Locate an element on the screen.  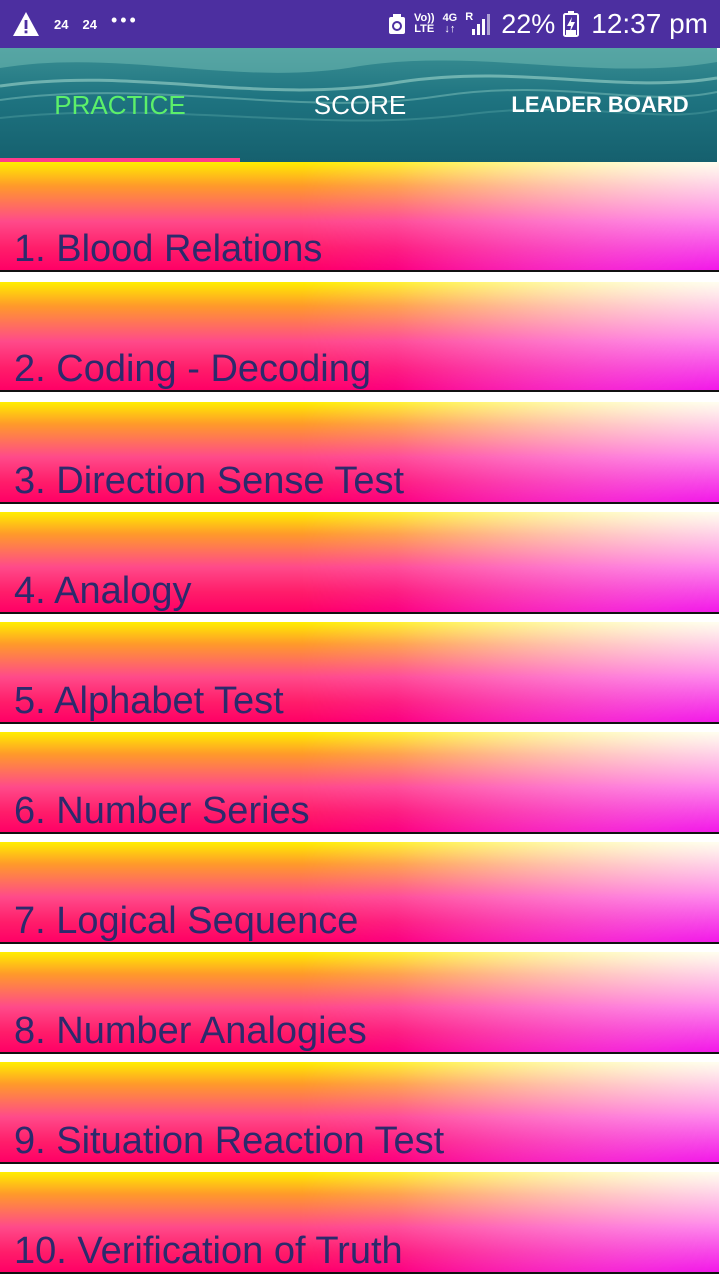
list-item-label: 9. Situation Reaction Test is located at coordinates (229, 1141).